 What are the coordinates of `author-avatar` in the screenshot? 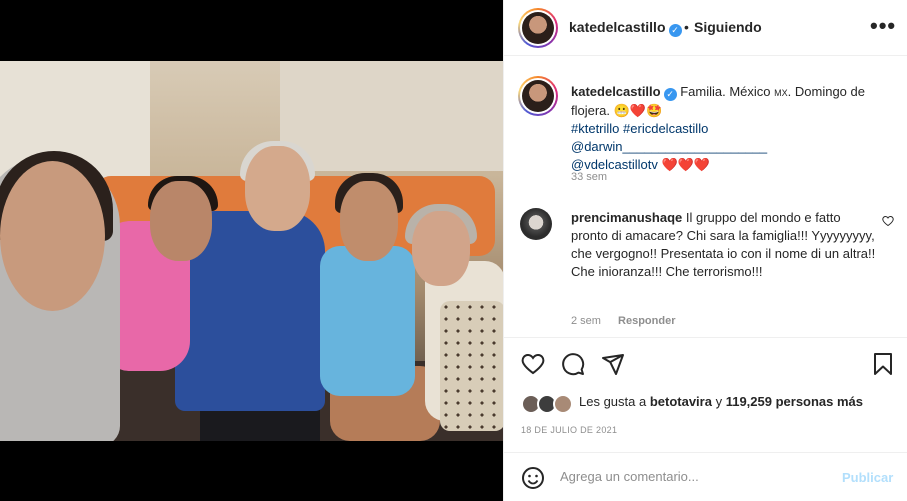 It's located at (538, 28).